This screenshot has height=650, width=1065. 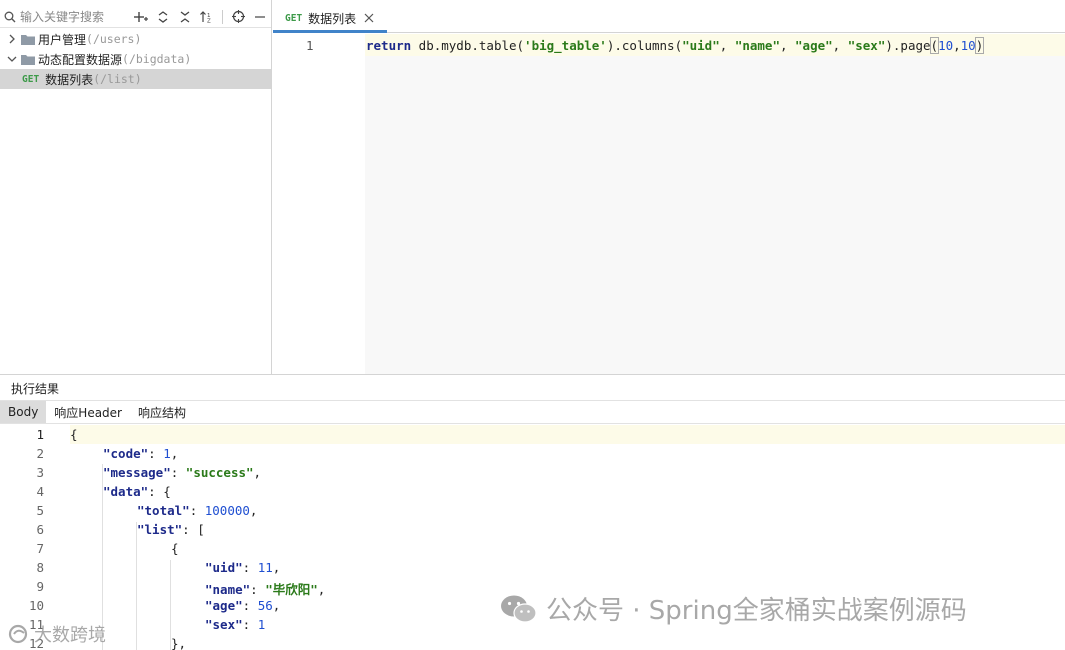 What do you see at coordinates (40, 529) in the screenshot?
I see `line-number: 6` at bounding box center [40, 529].